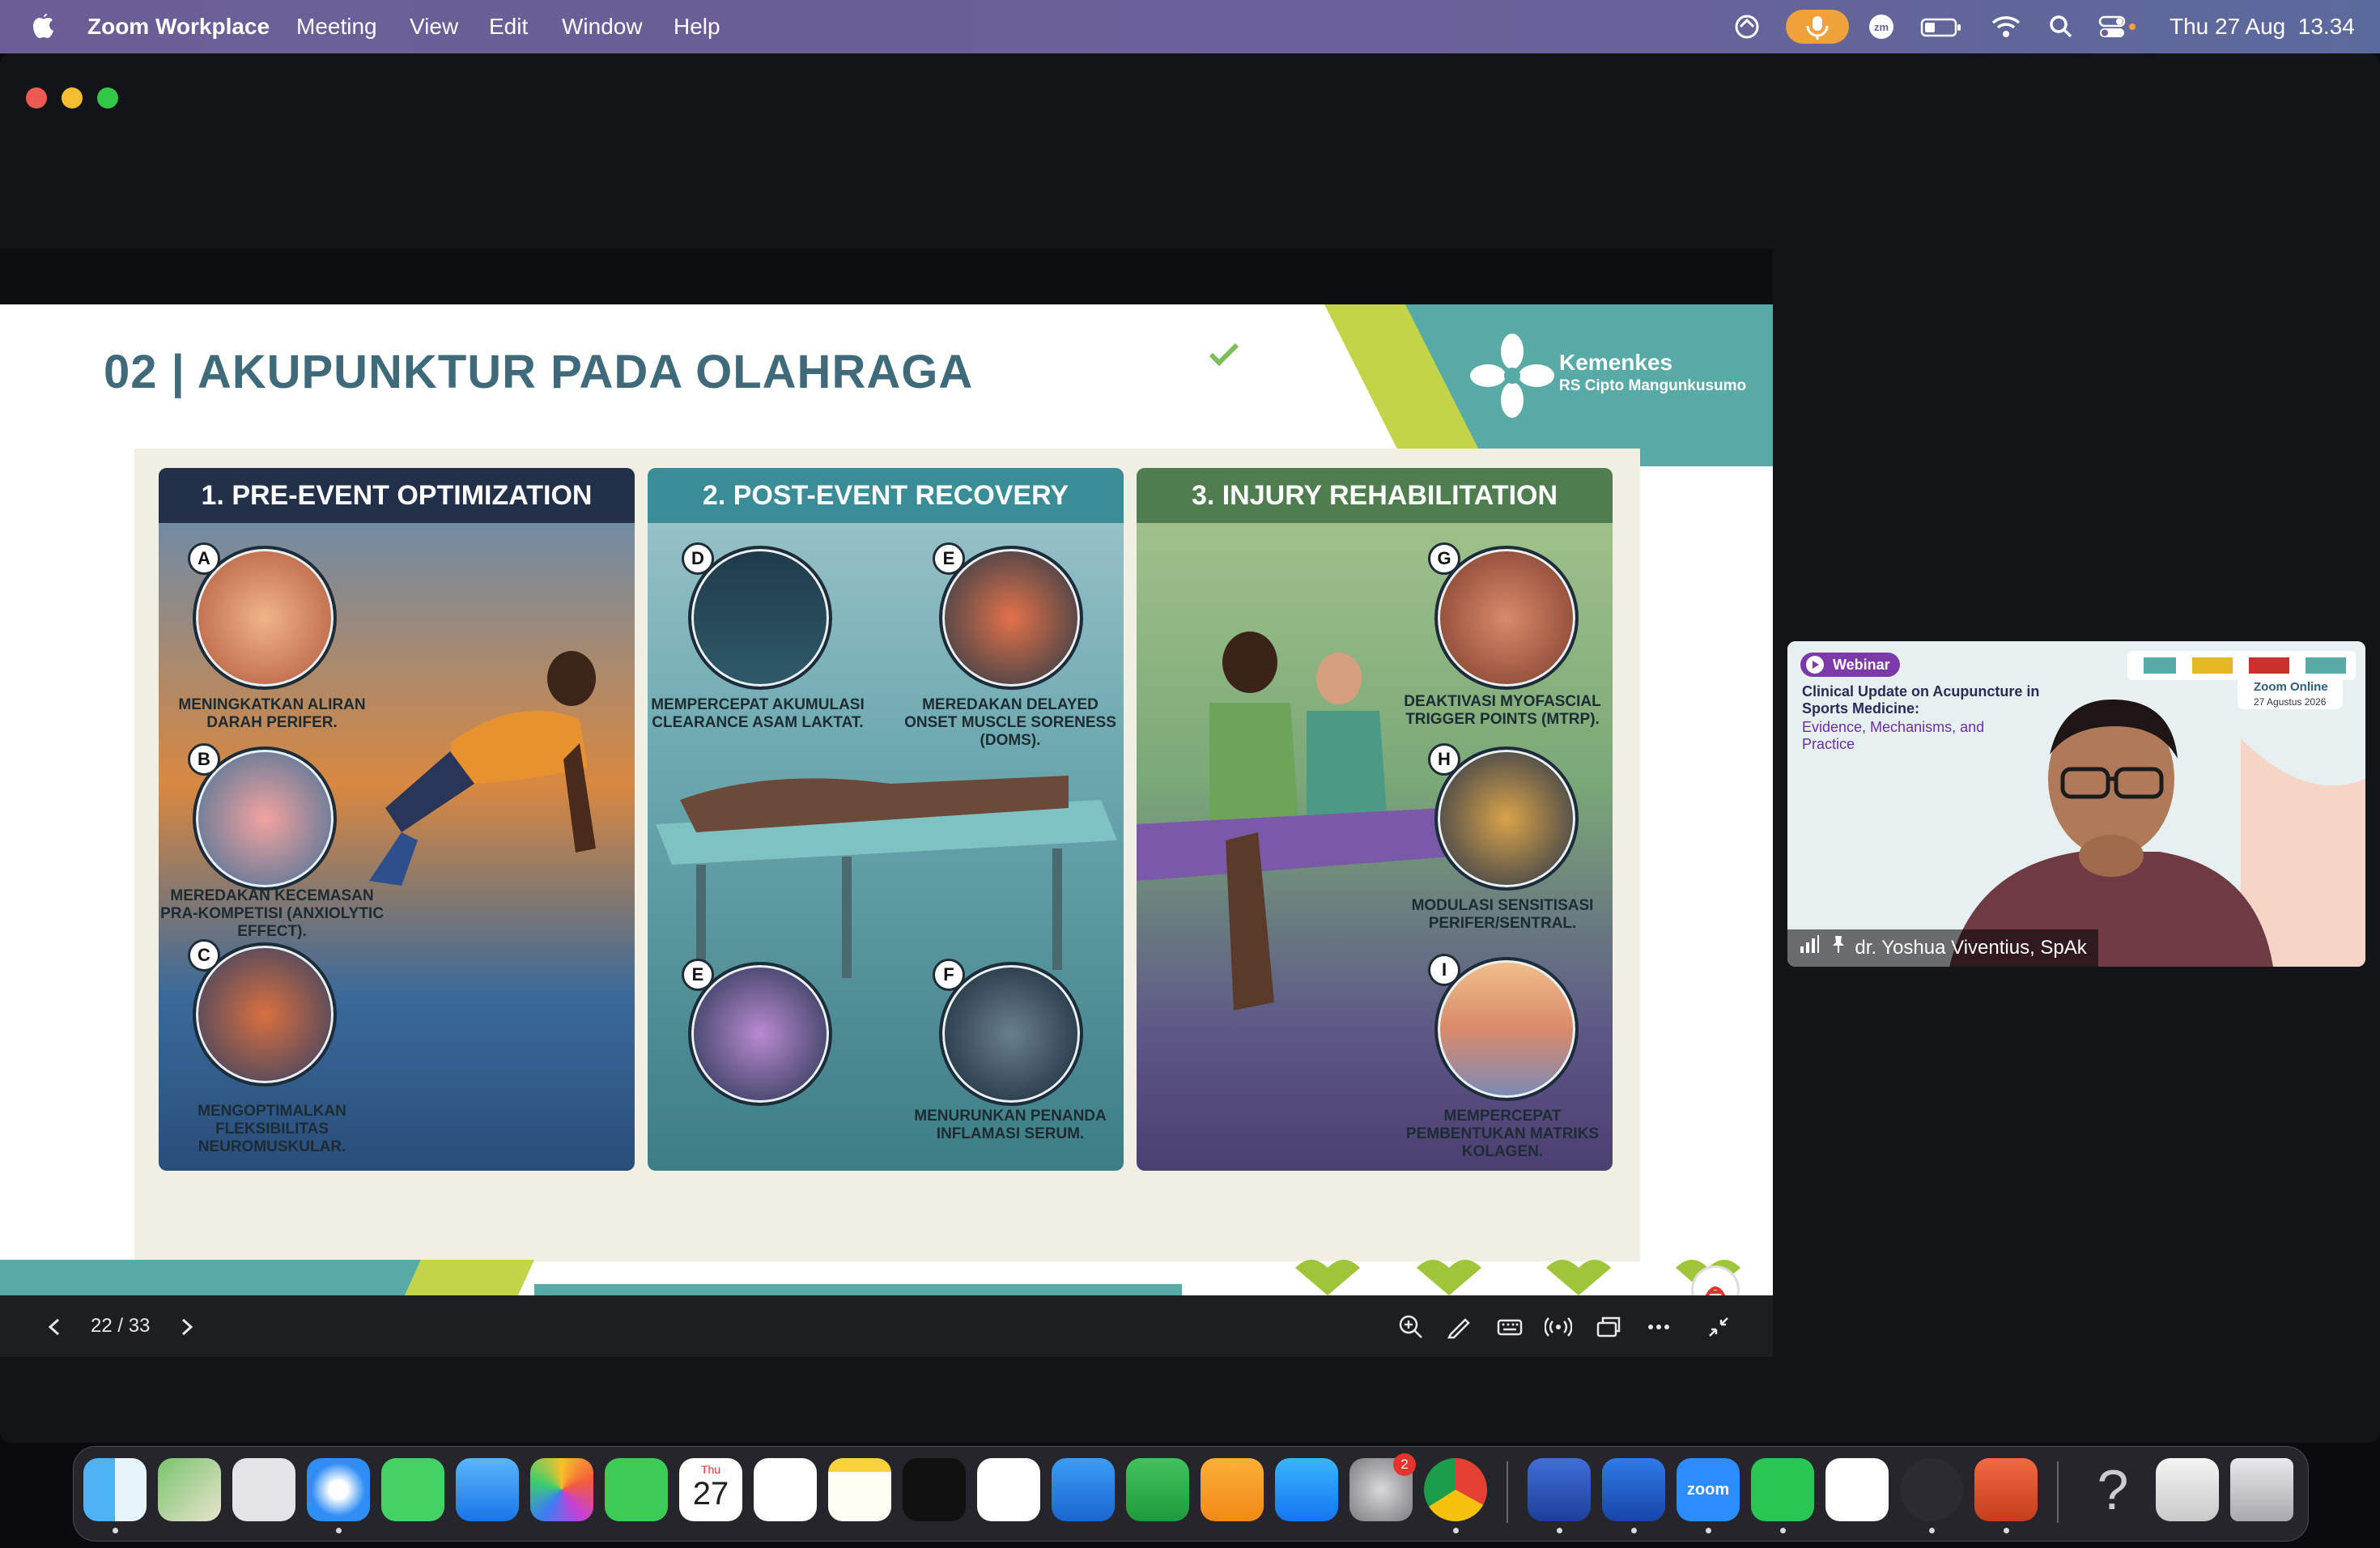 This screenshot has height=1548, width=2380. I want to click on mail-icon, so click(488, 1489).